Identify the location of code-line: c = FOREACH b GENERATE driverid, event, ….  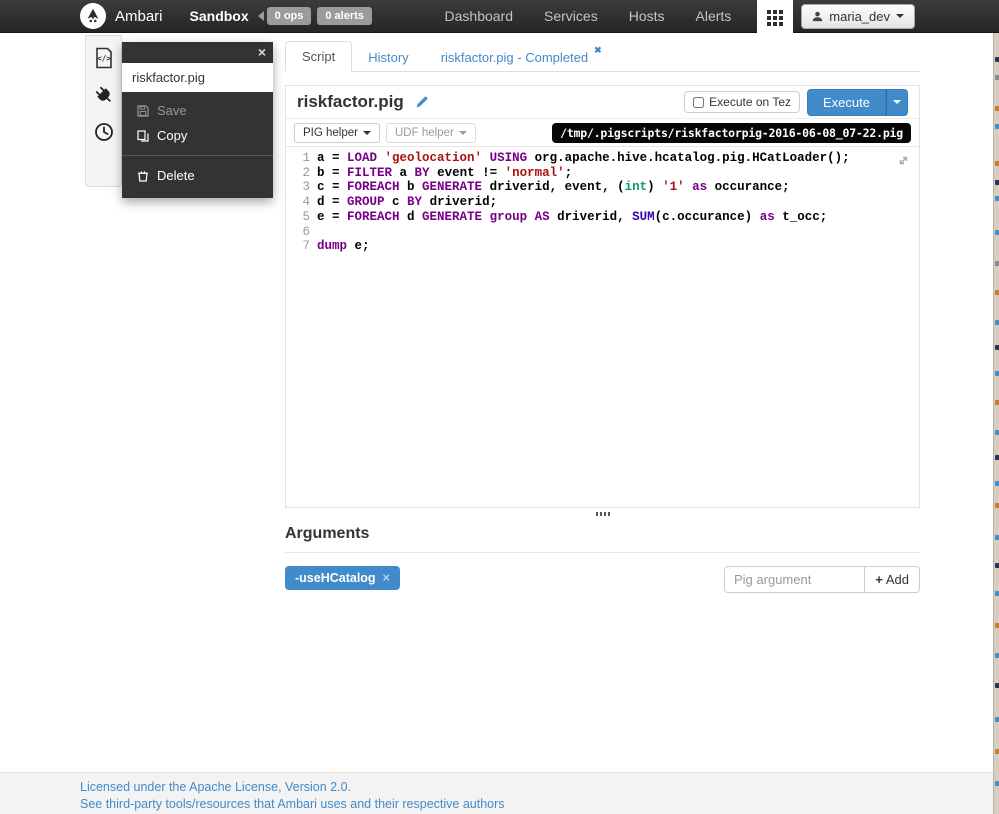
(618, 187).